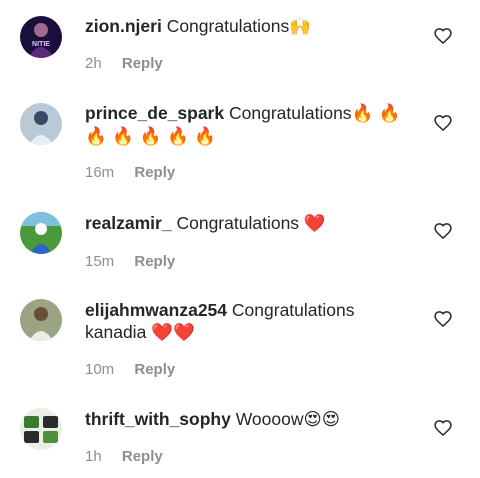  I want to click on comment-timestamp: 10m, so click(100, 369).